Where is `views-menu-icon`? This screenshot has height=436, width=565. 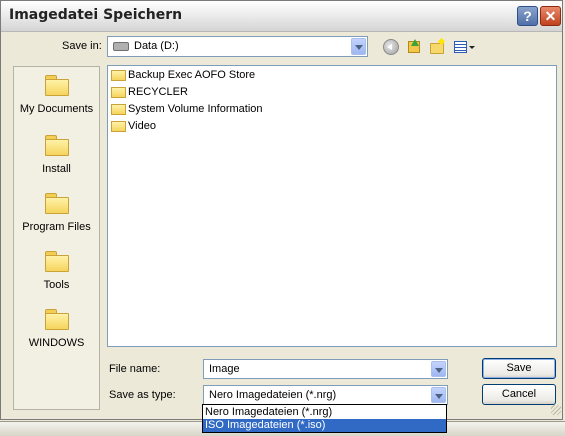
views-menu-icon is located at coordinates (464, 47).